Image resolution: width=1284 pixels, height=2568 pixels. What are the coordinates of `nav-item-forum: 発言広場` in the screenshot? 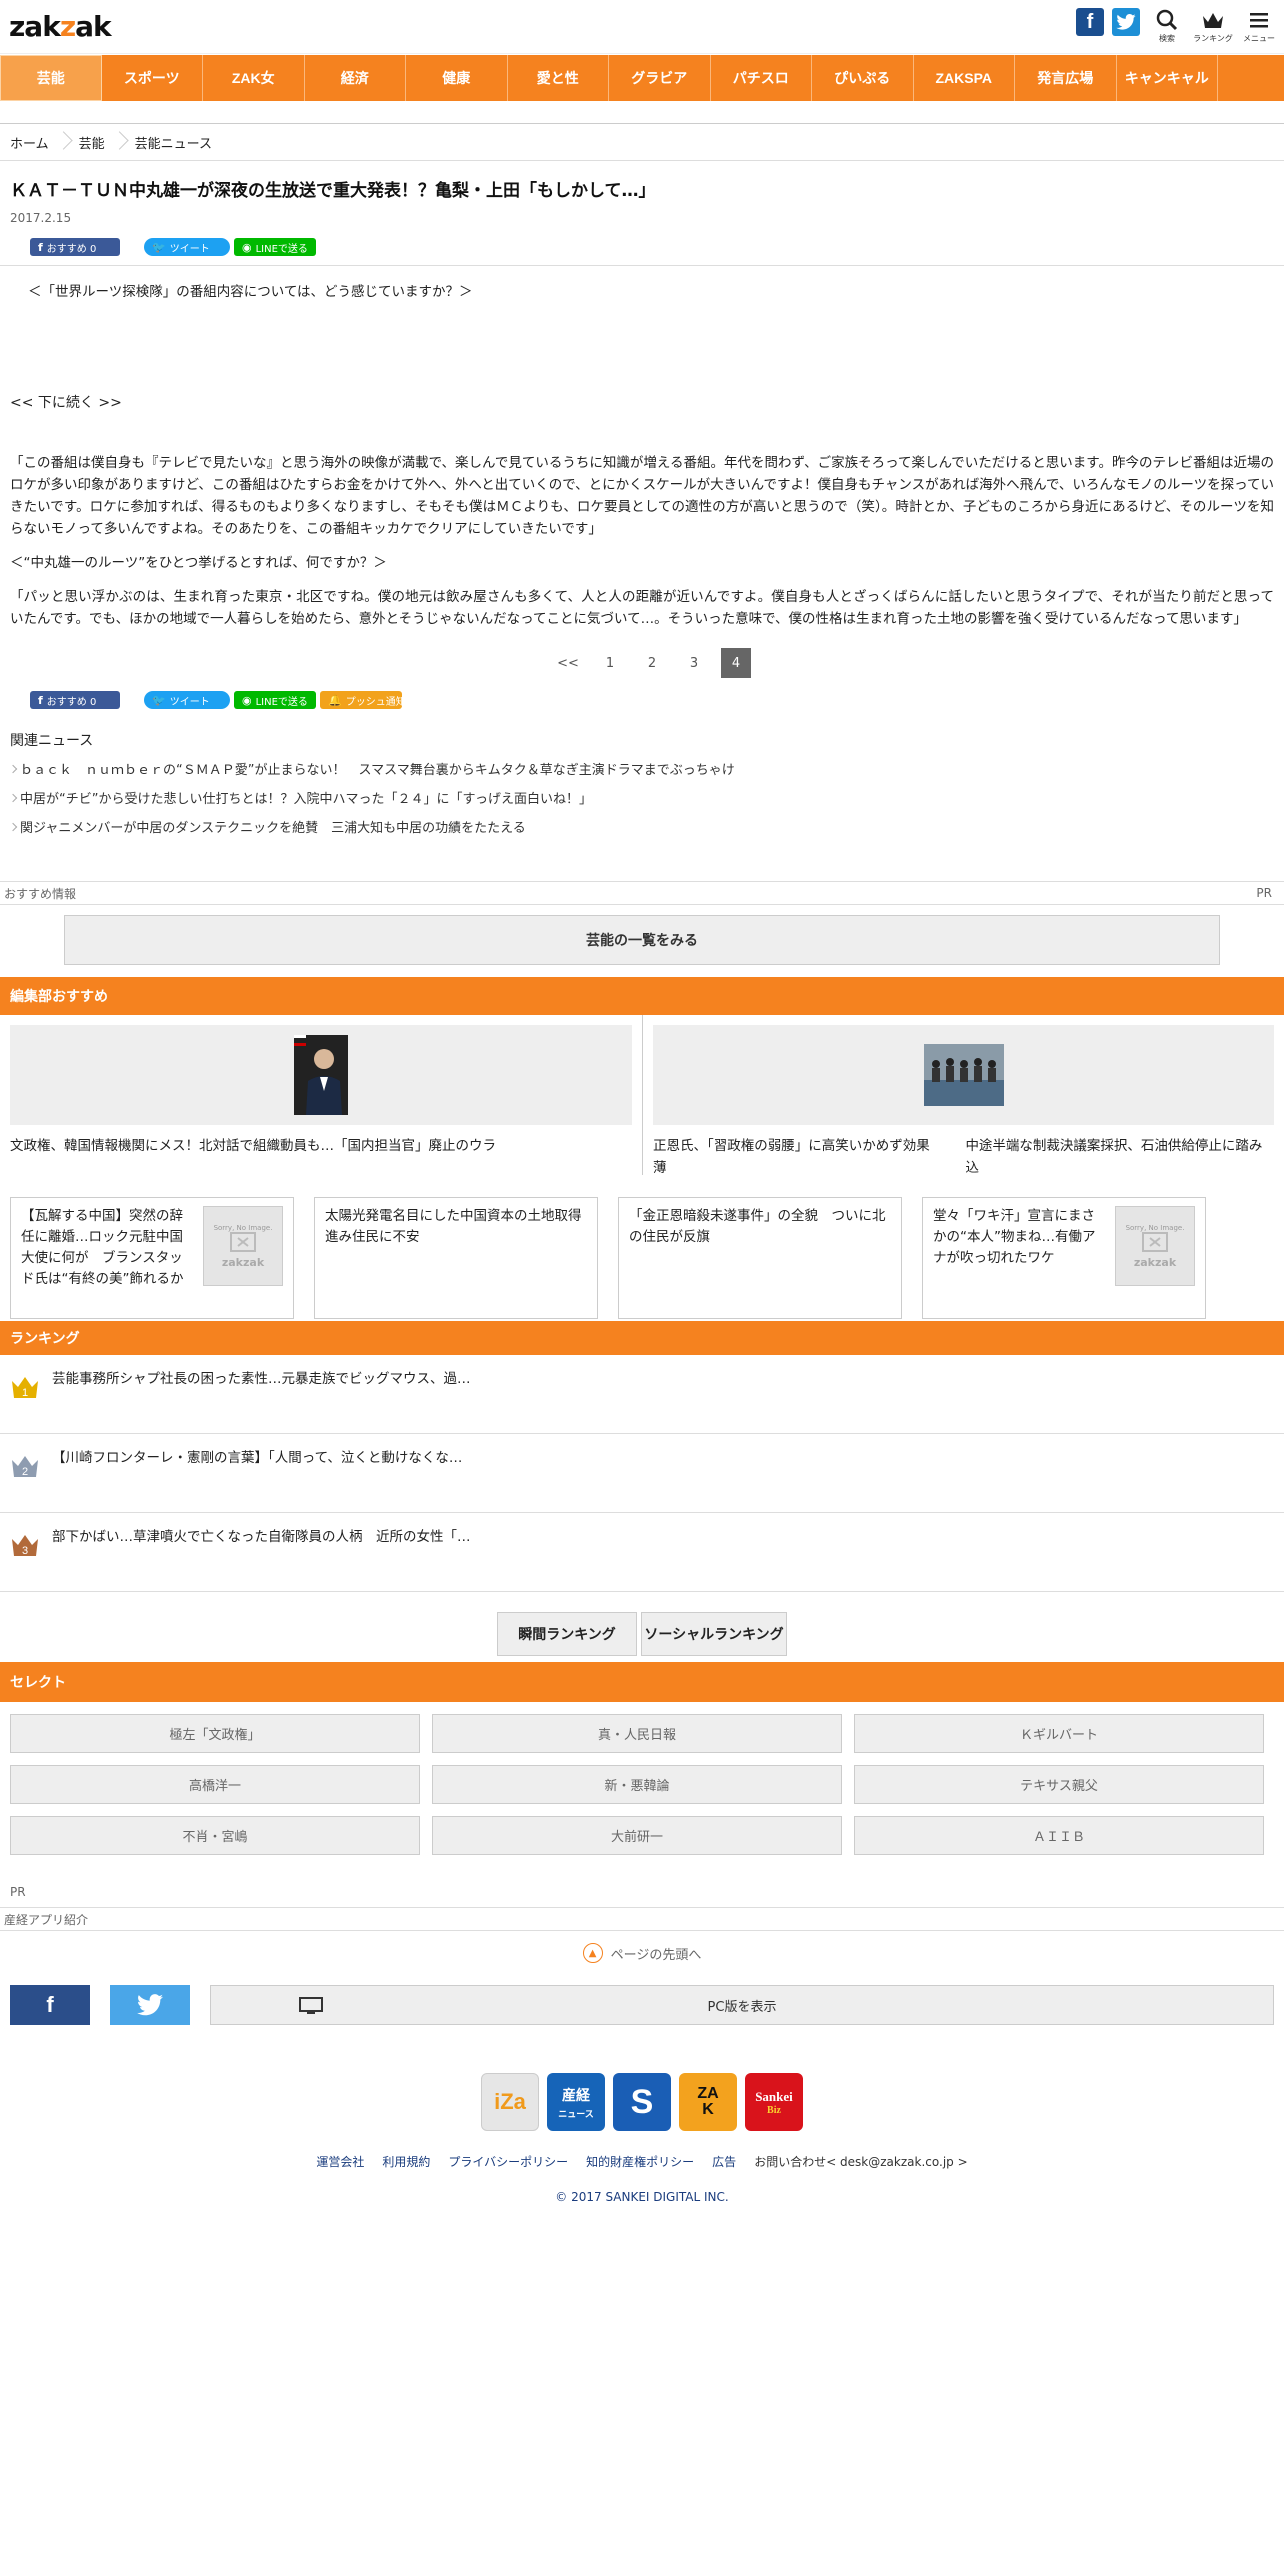 It's located at (1066, 78).